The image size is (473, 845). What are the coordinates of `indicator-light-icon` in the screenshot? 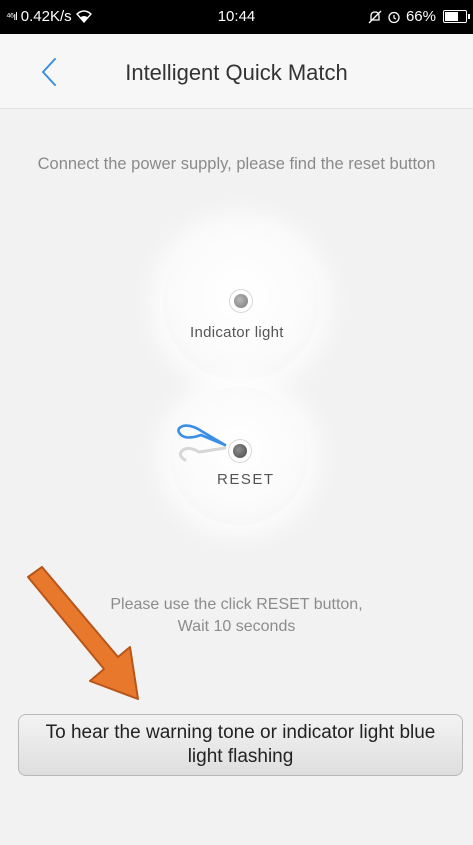 It's located at (241, 301).